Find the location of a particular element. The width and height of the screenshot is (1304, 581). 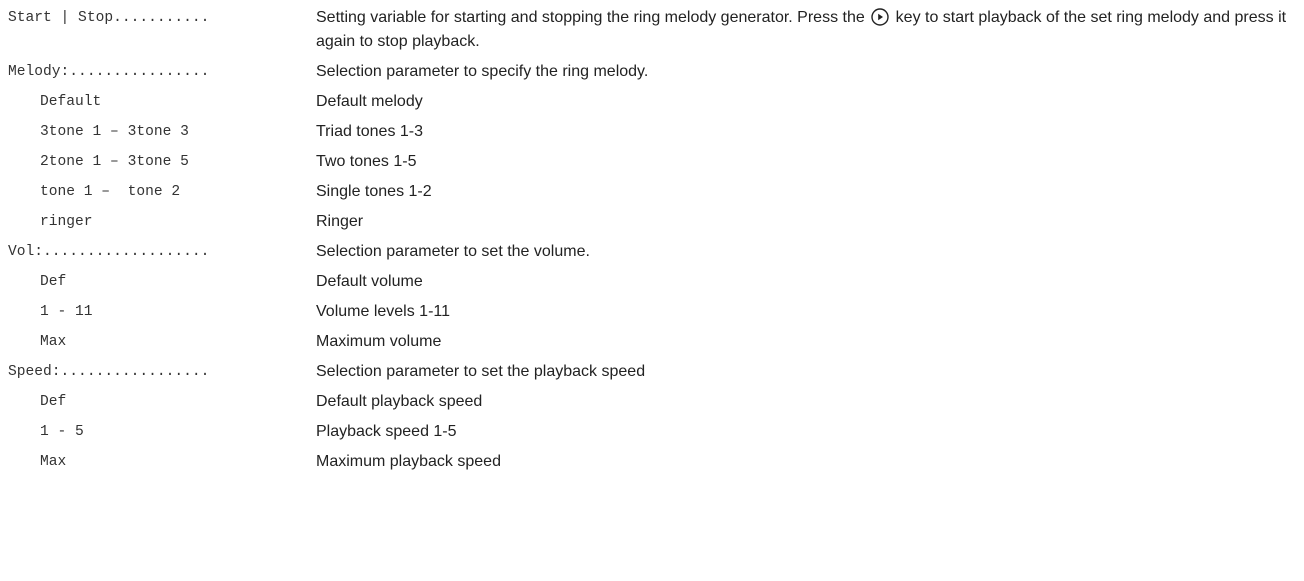

option-description: Triad tones 1-3 is located at coordinates (370, 131).